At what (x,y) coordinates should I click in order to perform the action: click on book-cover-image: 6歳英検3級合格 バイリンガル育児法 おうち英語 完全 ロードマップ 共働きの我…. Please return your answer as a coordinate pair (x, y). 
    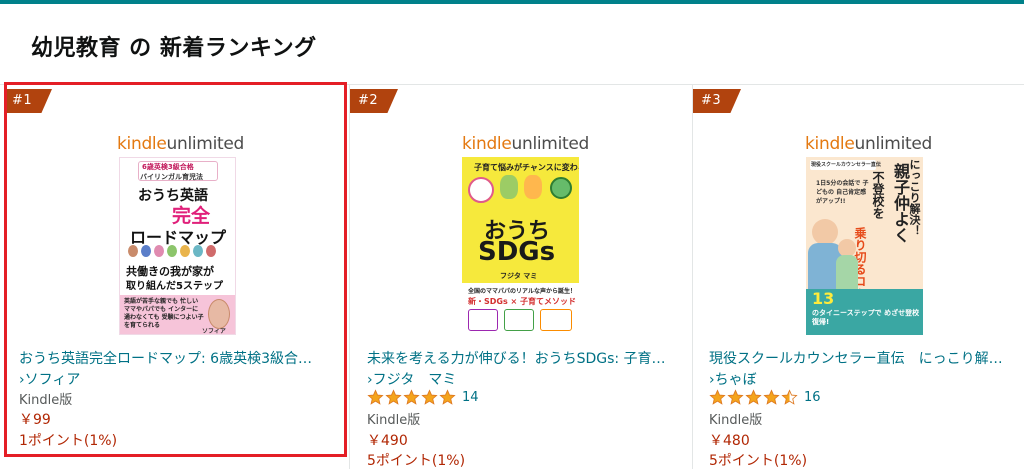
    Looking at the image, I should click on (177, 246).